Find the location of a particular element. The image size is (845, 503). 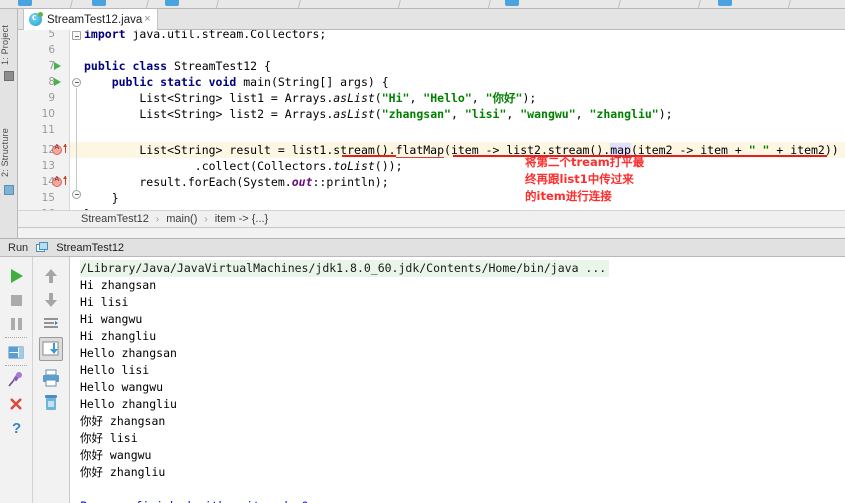

console-line: Hello wangwu is located at coordinates (122, 387).